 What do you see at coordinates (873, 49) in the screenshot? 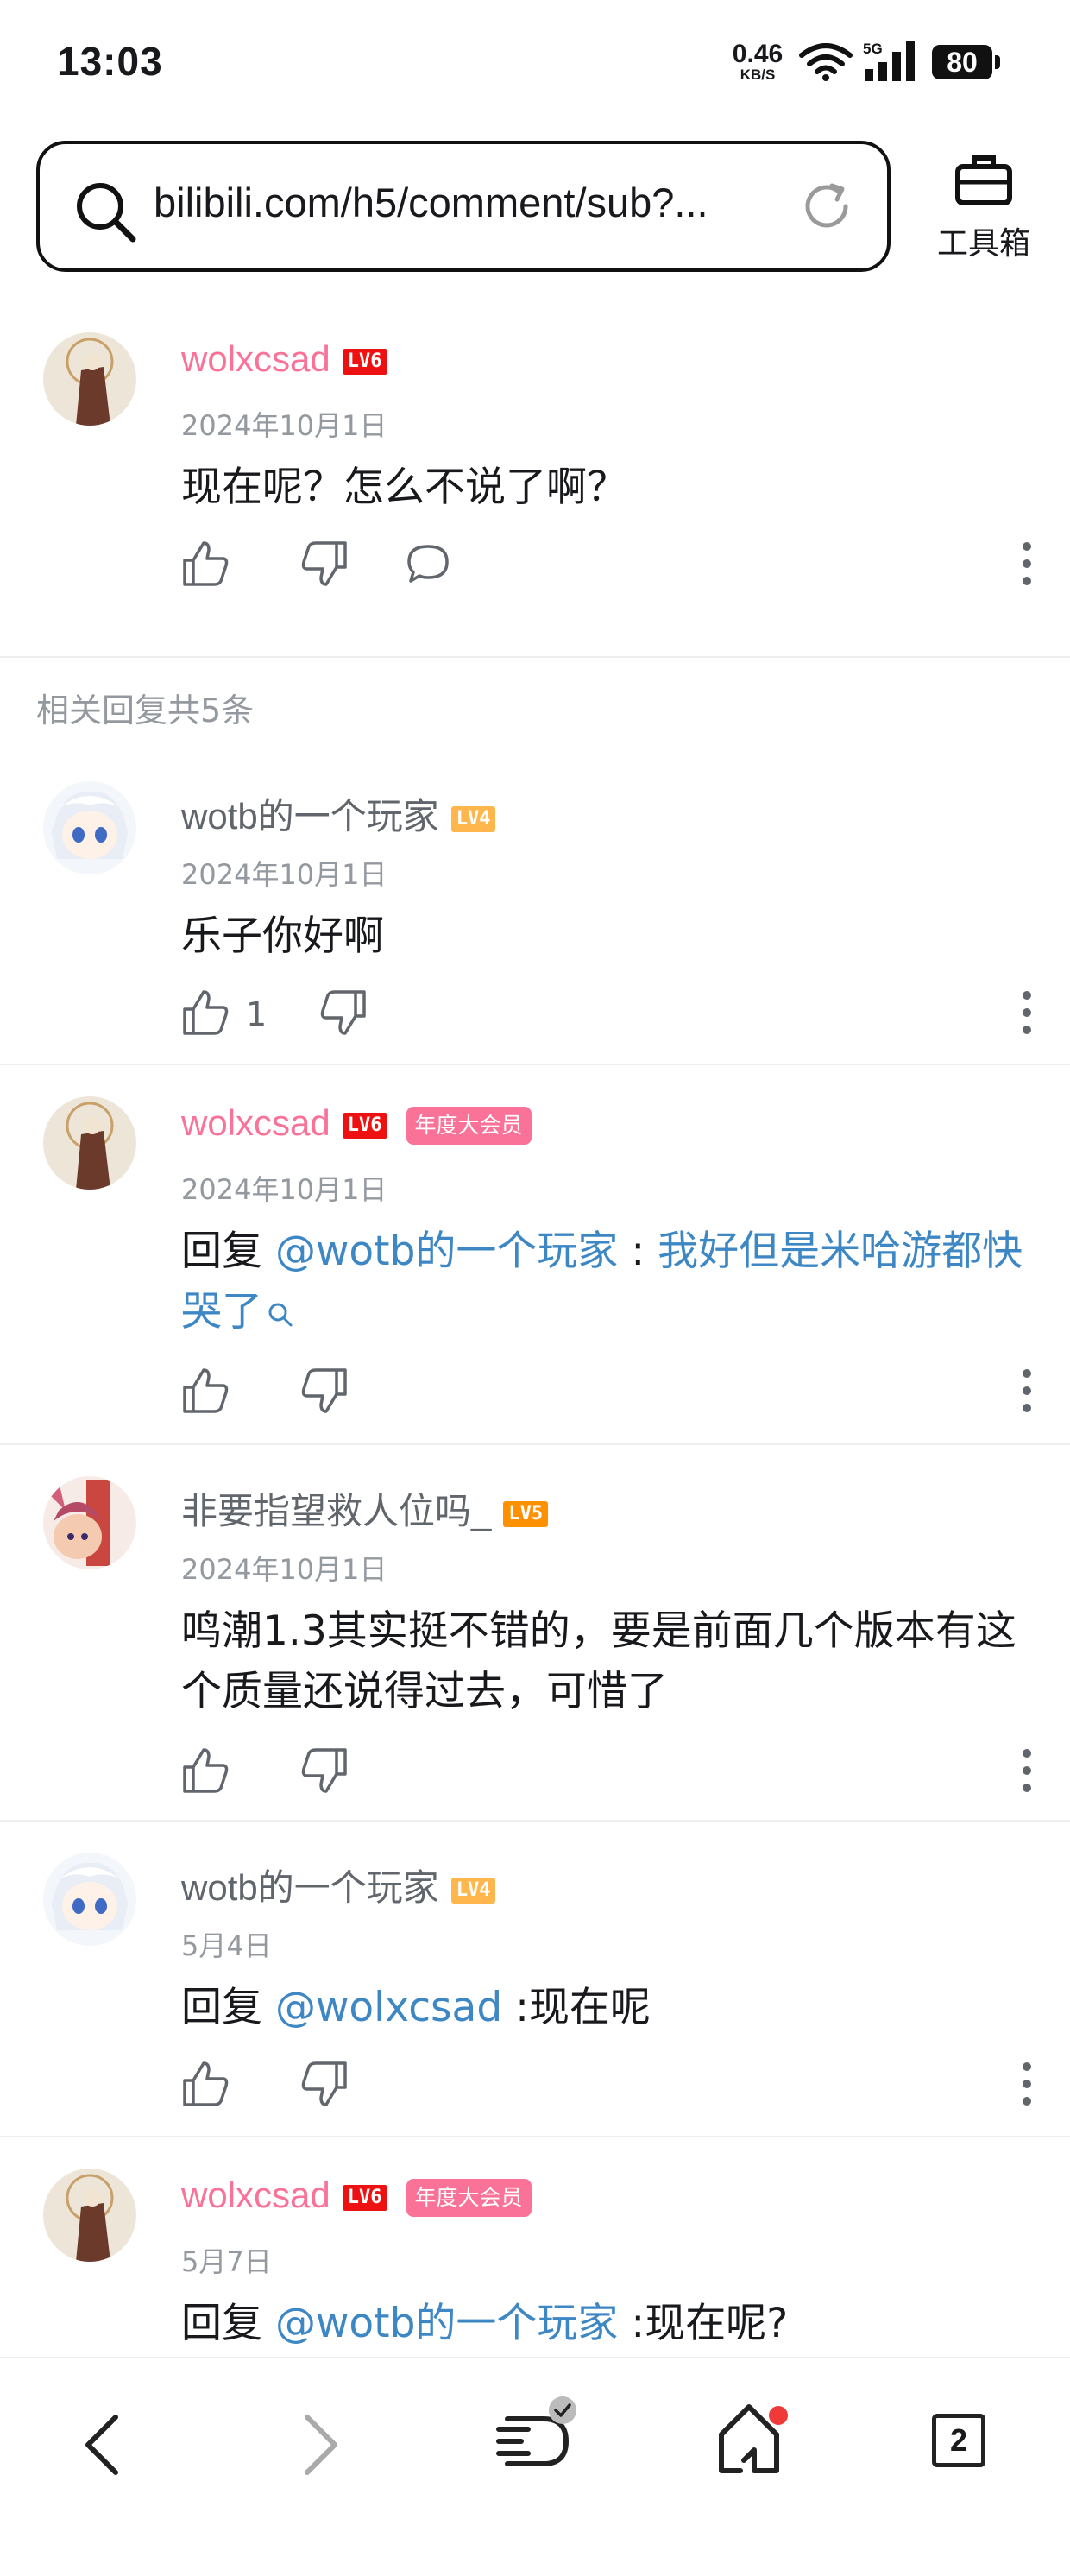
I see `signal-5g-label: 5G` at bounding box center [873, 49].